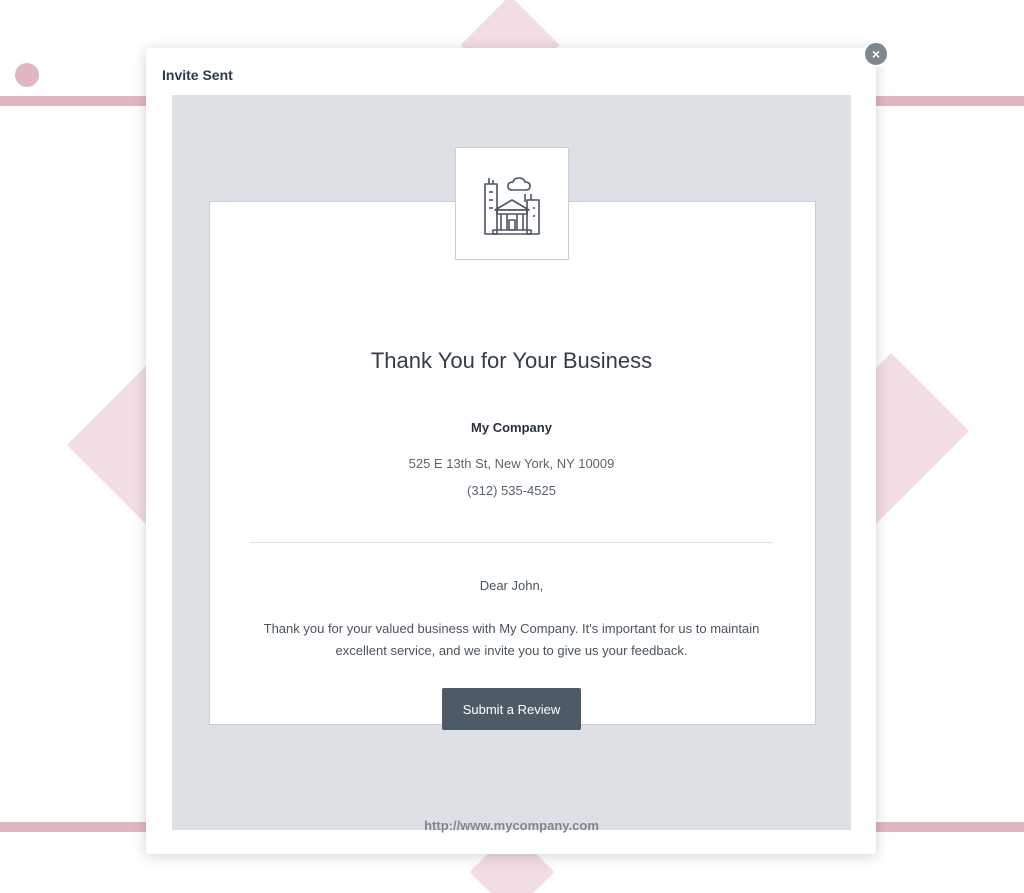  What do you see at coordinates (27, 75) in the screenshot?
I see `background-dot` at bounding box center [27, 75].